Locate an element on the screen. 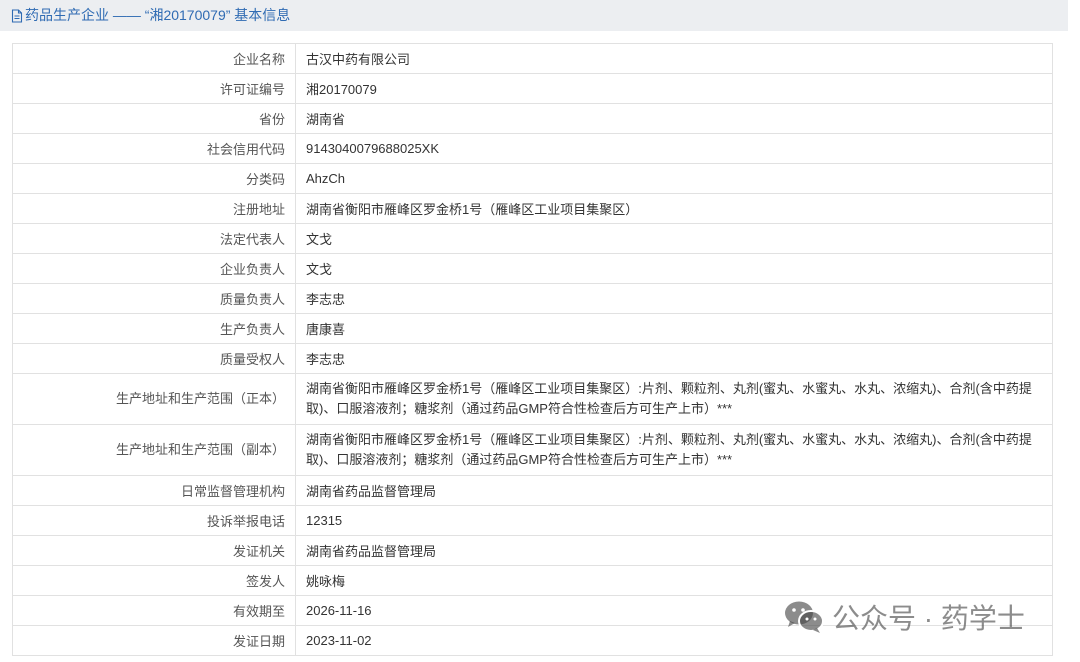 The height and width of the screenshot is (662, 1080). section-title: 药品生产企业 —— “湘20170079” 基本信息 is located at coordinates (150, 15).